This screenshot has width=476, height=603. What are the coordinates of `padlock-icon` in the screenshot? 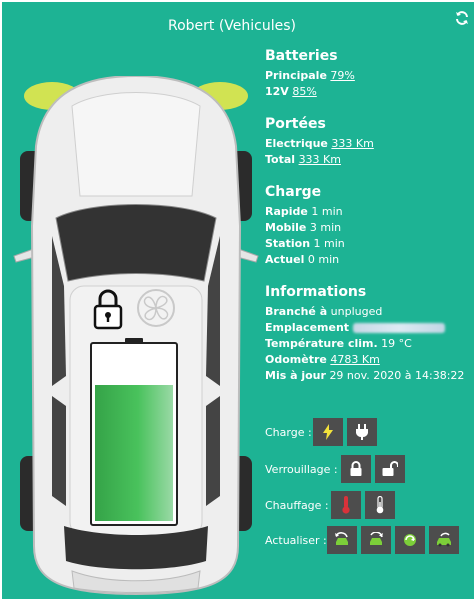 It's located at (108, 309).